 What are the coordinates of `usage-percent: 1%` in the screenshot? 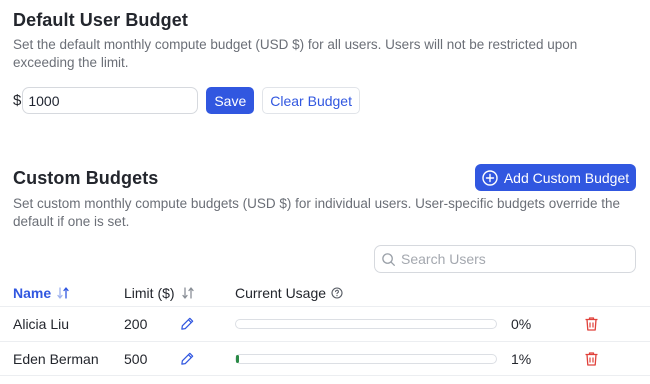 It's located at (521, 359).